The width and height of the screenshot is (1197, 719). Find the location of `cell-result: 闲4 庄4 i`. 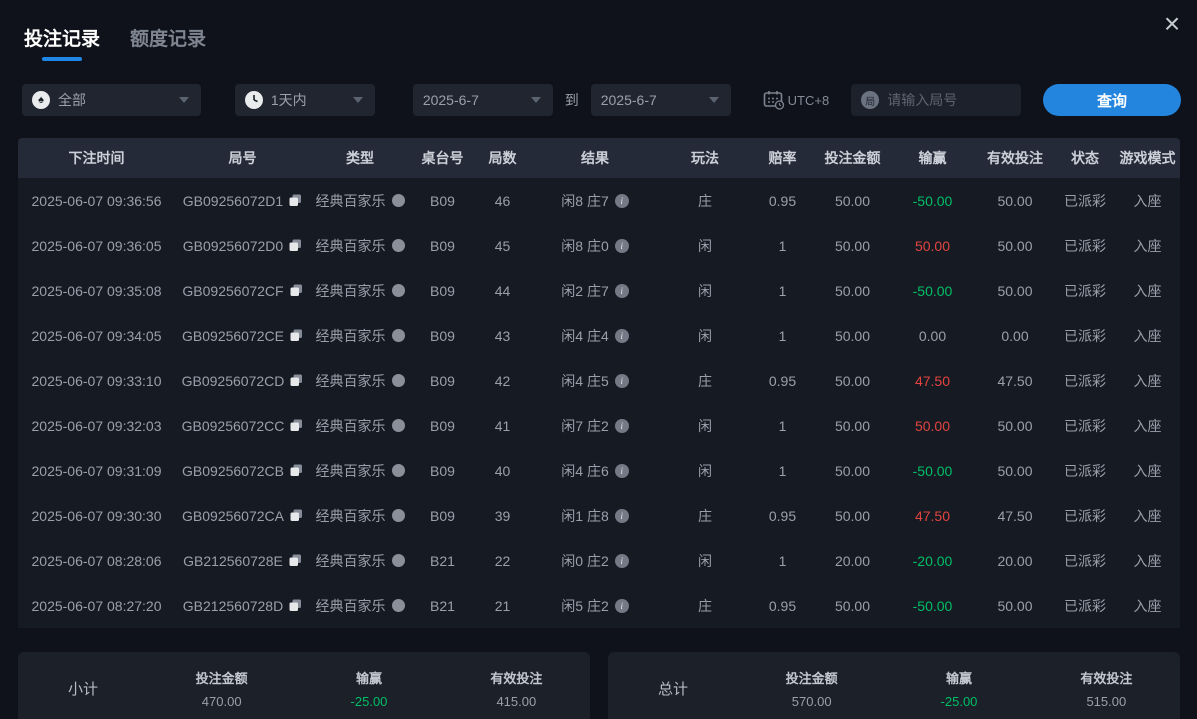

cell-result: 闲4 庄4 i is located at coordinates (595, 335).